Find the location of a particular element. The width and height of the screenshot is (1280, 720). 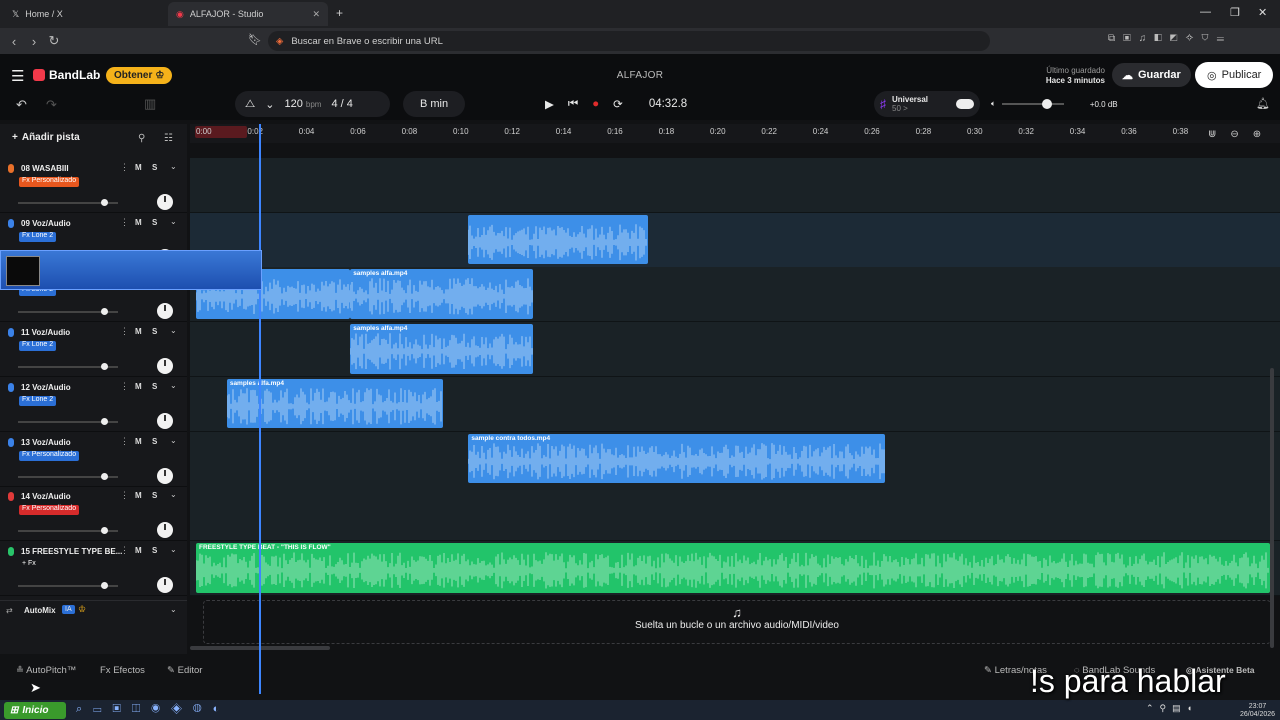

track-row: 14 Voz/Audio ⋮ M S ⌄ Fx Personalizado is located at coordinates (93, 514).